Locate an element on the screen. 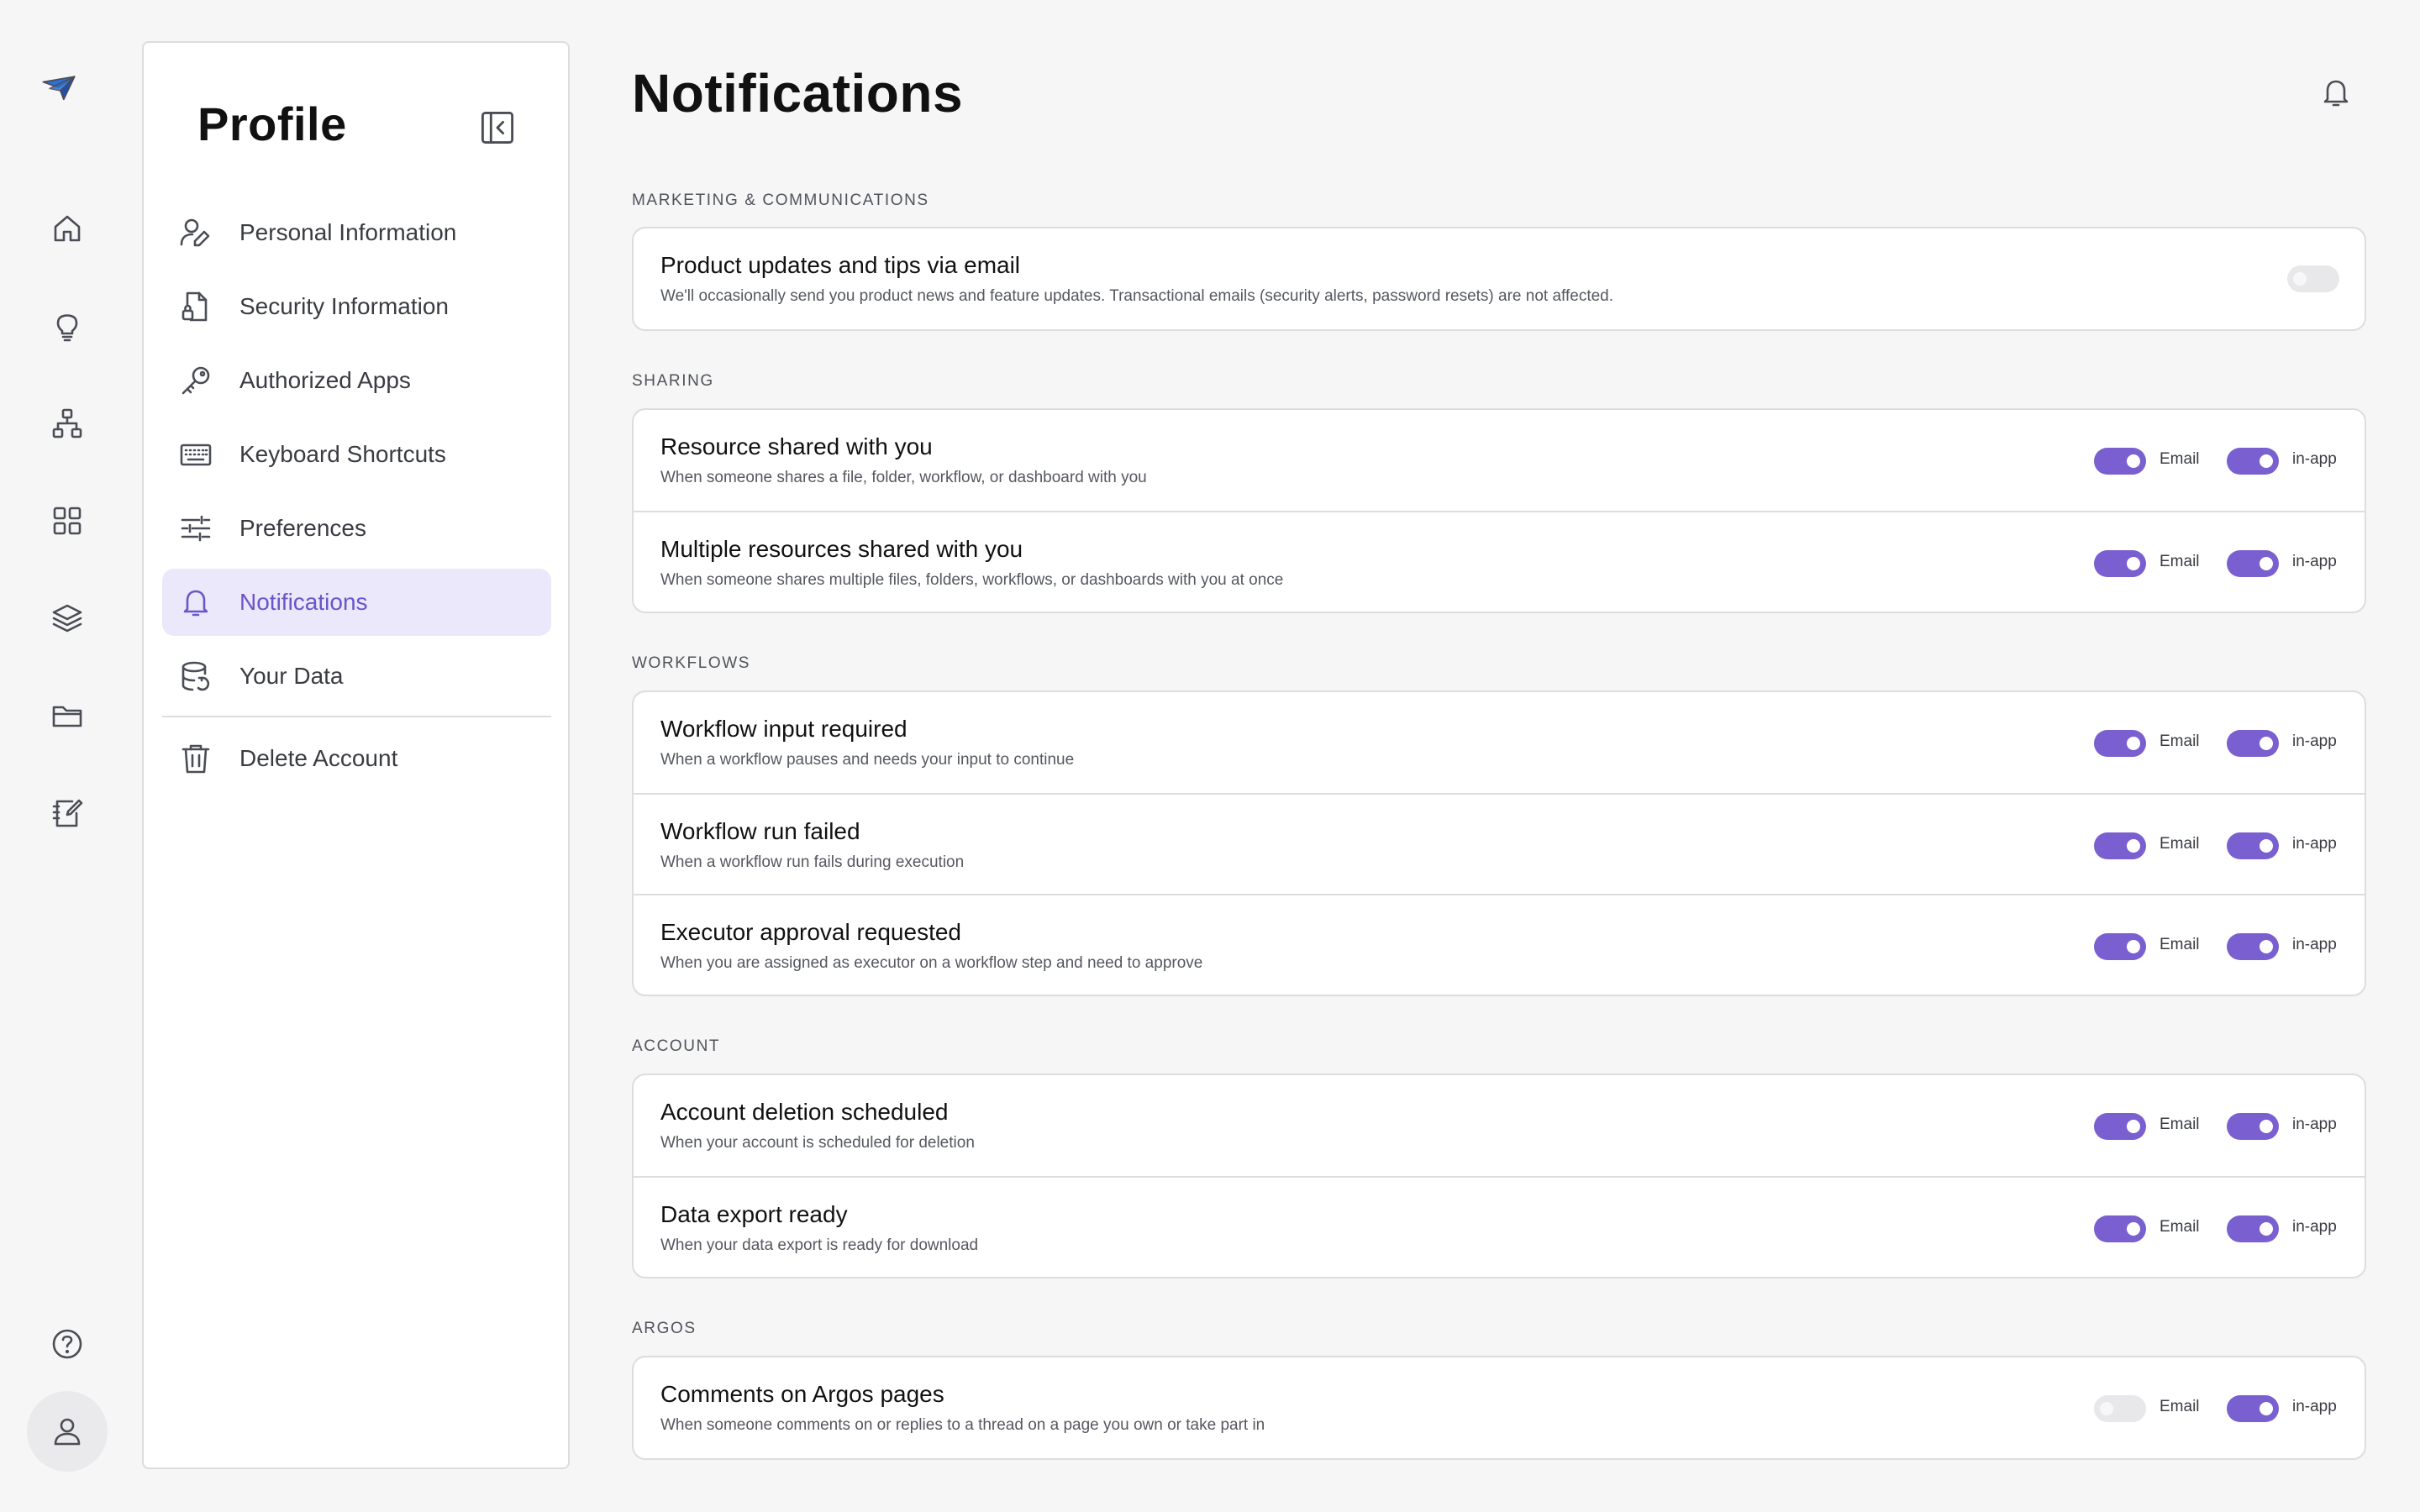 Image resolution: width=2420 pixels, height=1512 pixels. nav-item-label: Notifications is located at coordinates (303, 602).